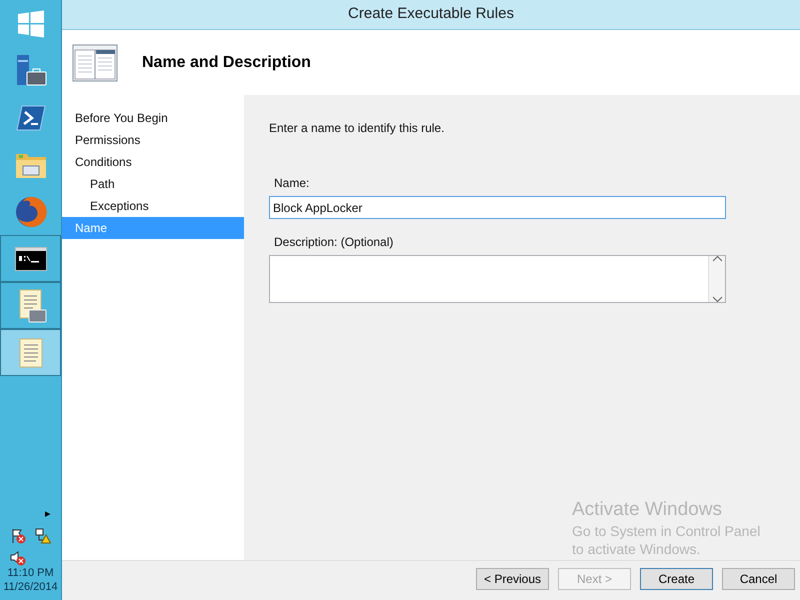  I want to click on terminal-prompt-icon, so click(31, 117).